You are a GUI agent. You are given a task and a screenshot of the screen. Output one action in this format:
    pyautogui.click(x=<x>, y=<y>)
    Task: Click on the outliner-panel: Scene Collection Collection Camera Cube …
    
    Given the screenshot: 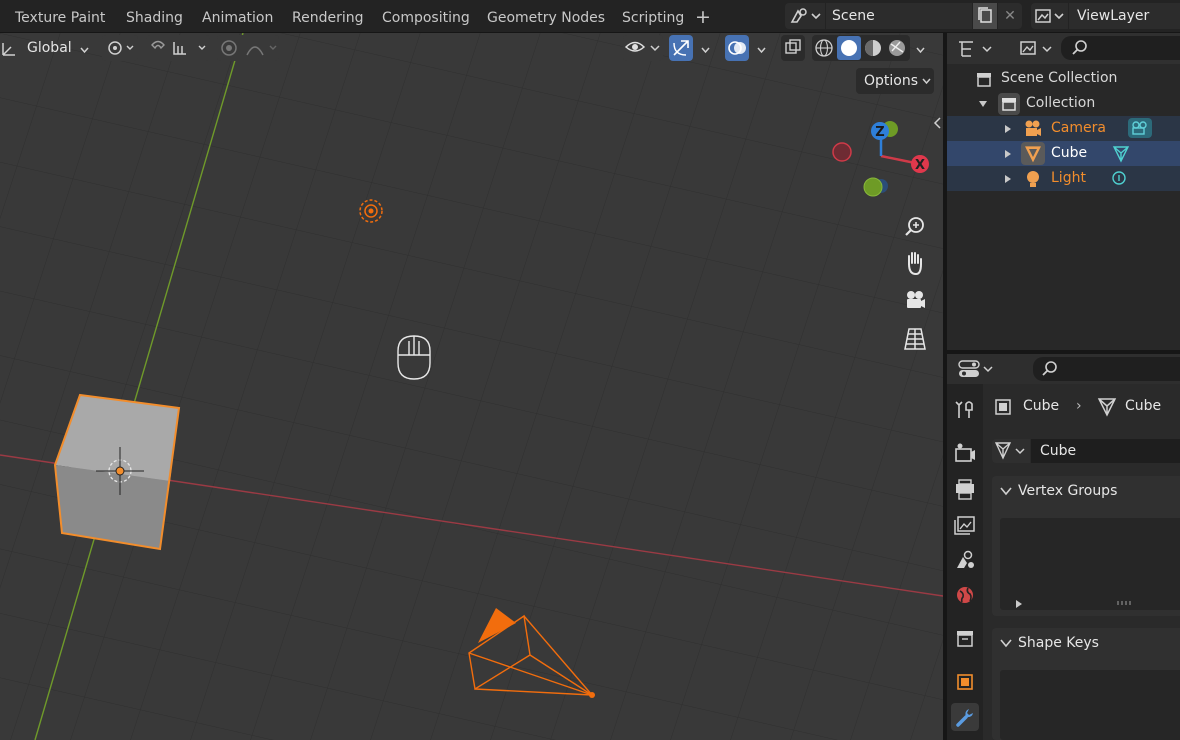 What is the action you would take?
    pyautogui.click(x=1063, y=191)
    